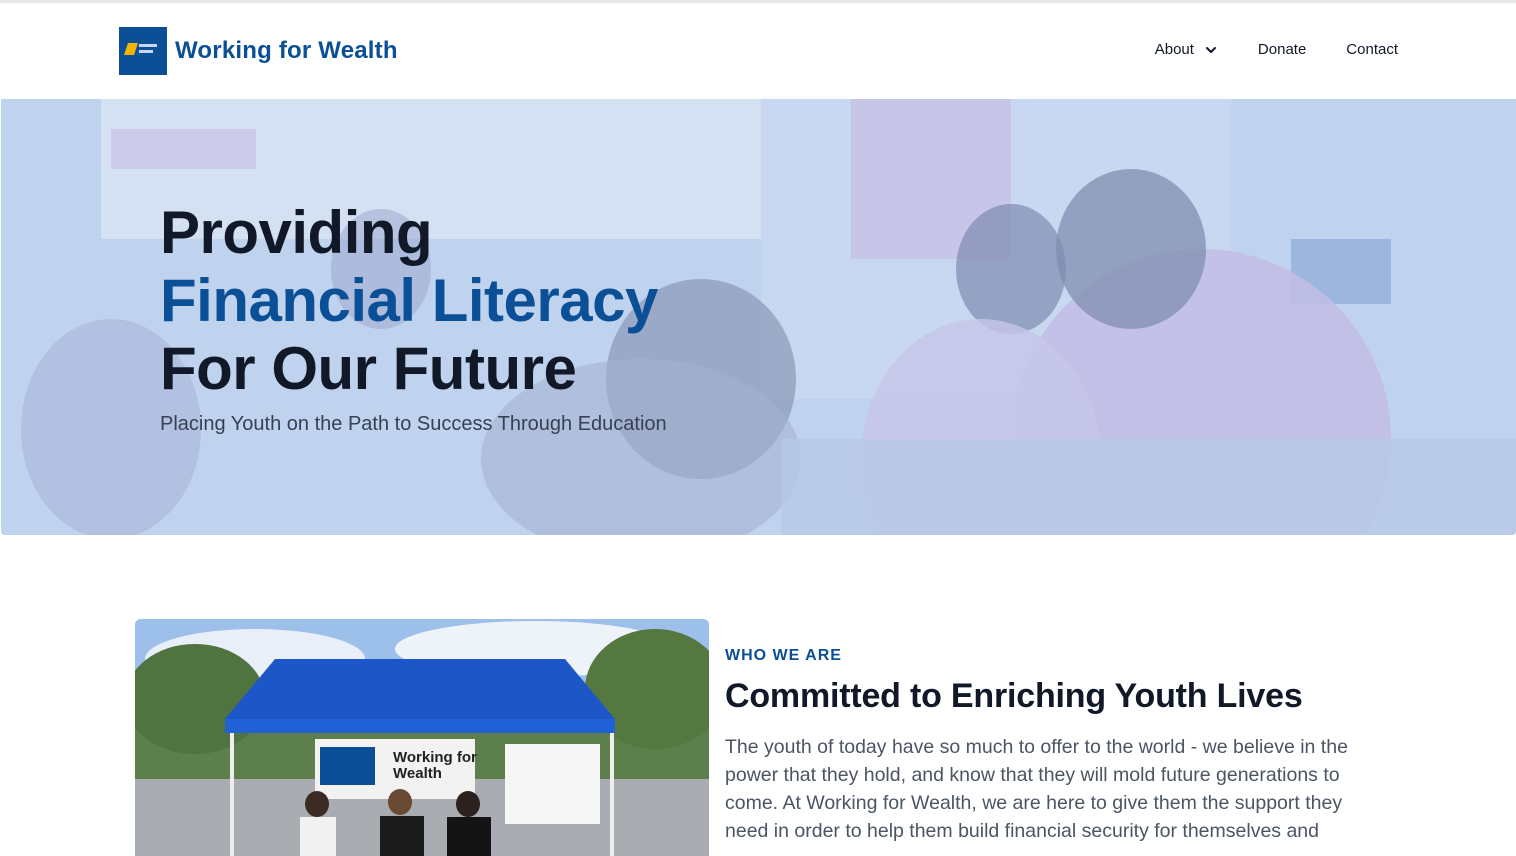 This screenshot has width=1516, height=856. I want to click on hero-title-line-3: For Our Future, so click(368, 368).